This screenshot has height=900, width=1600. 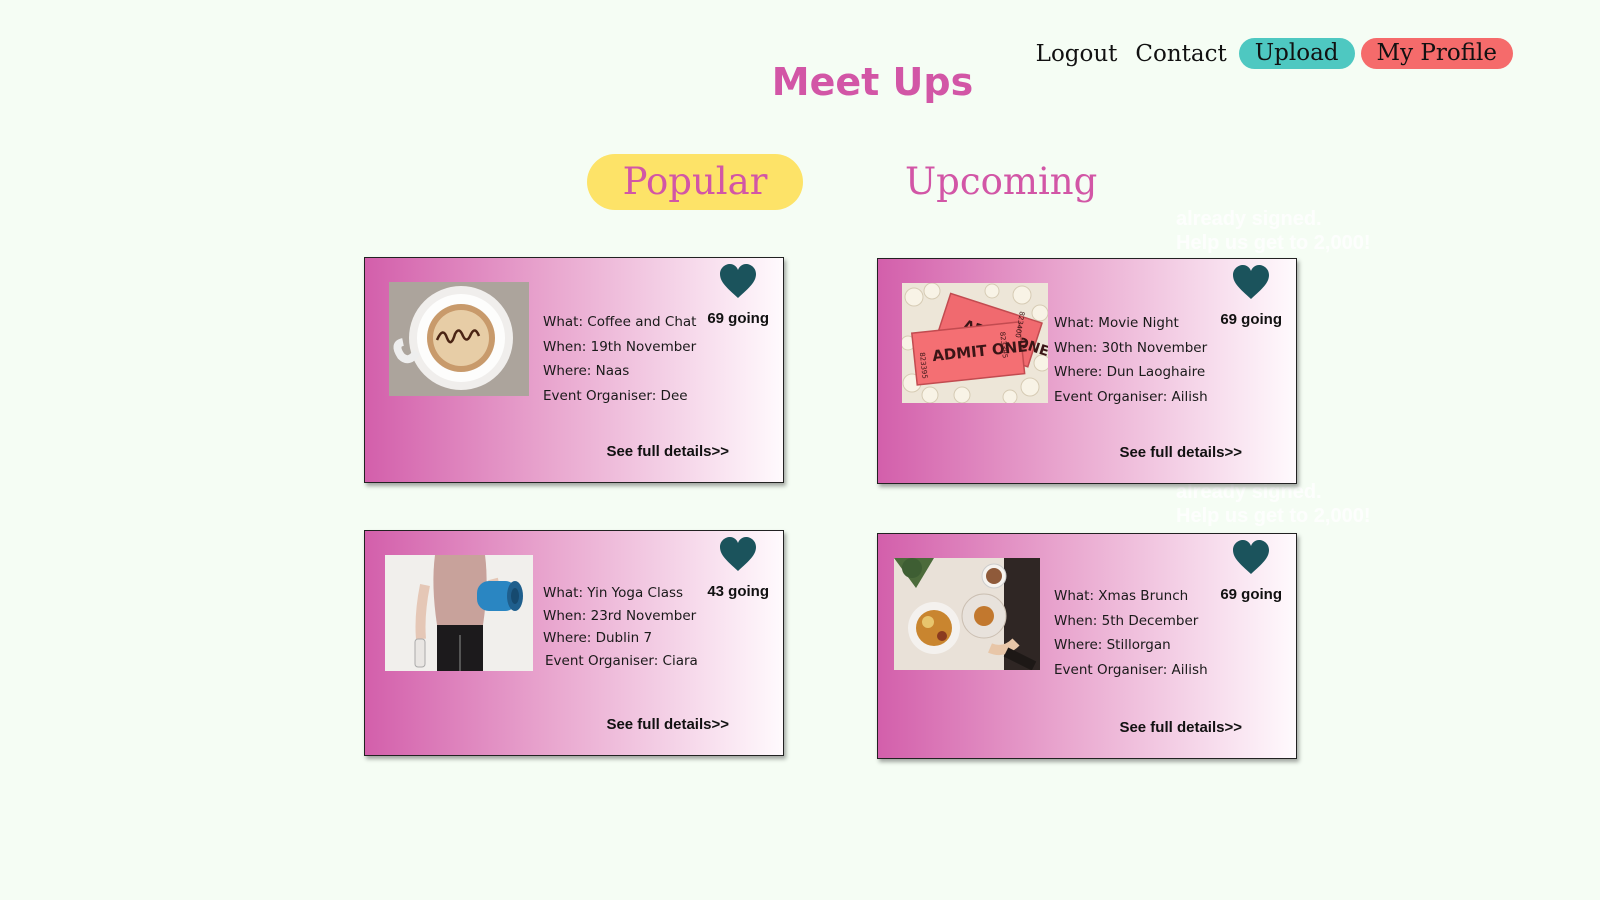 What do you see at coordinates (620, 322) in the screenshot?
I see `event-what: What: Coffee and Chat` at bounding box center [620, 322].